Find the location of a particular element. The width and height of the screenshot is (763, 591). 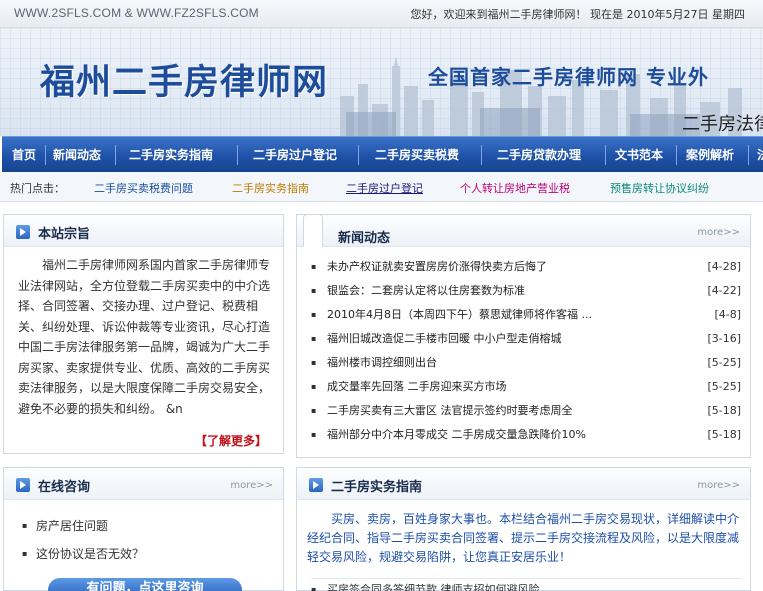

learn-more-link: 【了解更多】 is located at coordinates (231, 440).